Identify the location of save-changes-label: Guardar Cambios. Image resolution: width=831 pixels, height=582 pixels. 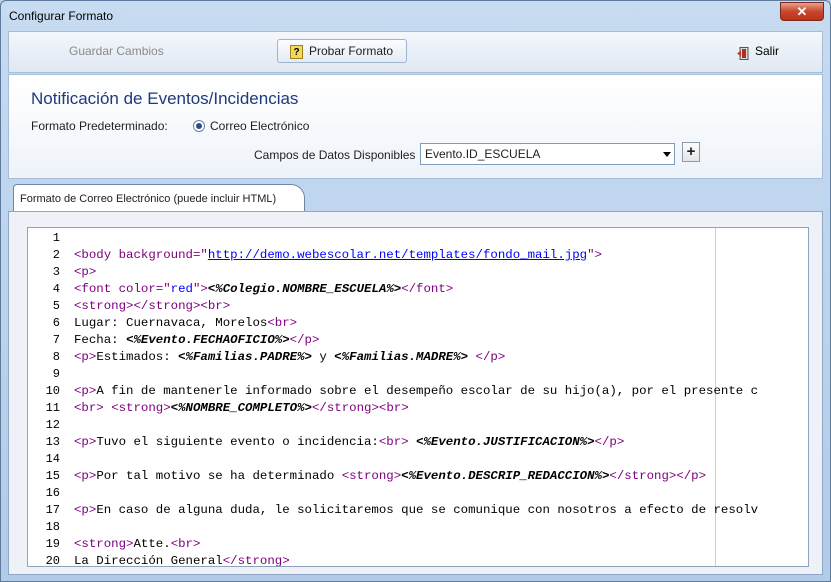
(116, 51).